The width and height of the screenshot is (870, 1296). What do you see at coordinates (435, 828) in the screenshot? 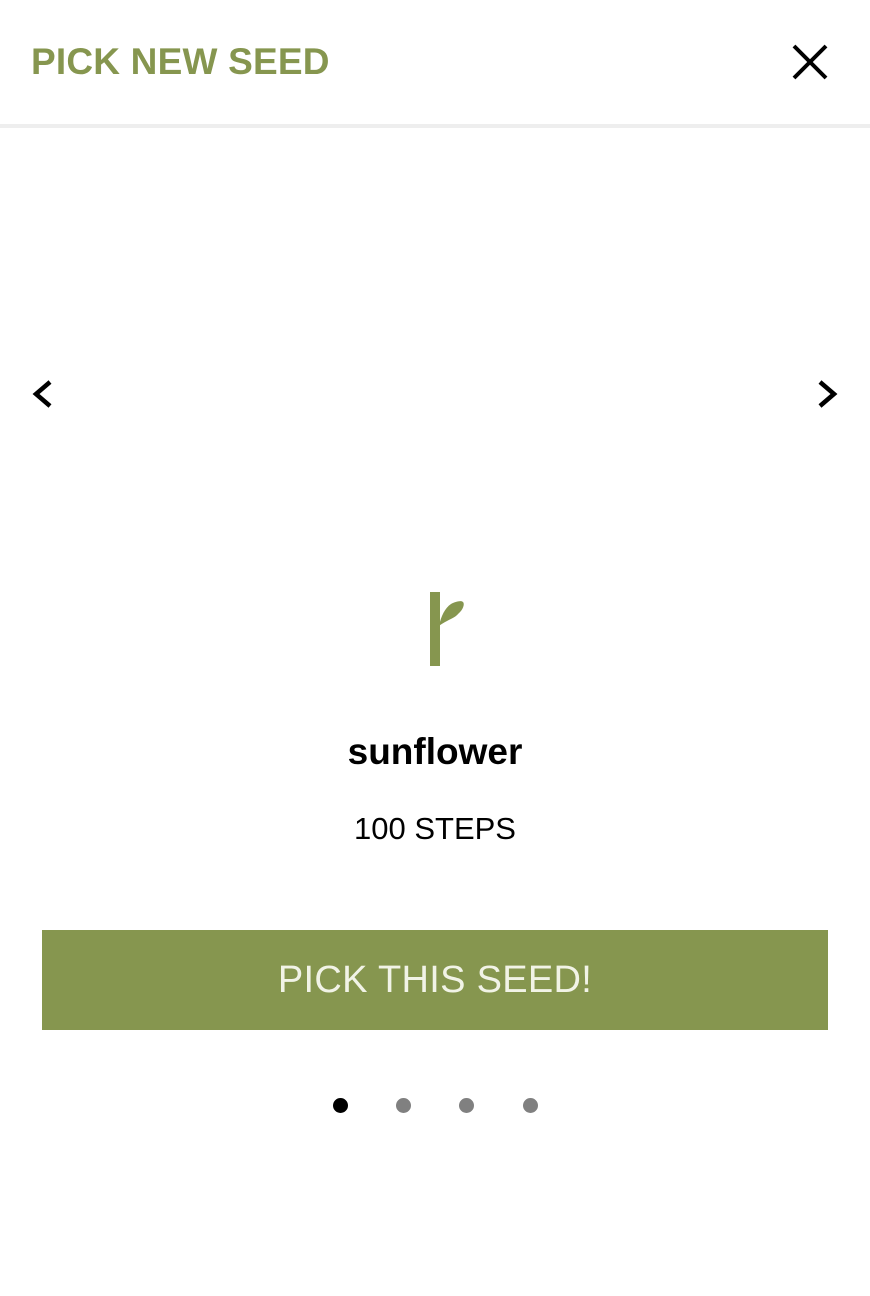
I see `seed-steps: 100 STEPS` at bounding box center [435, 828].